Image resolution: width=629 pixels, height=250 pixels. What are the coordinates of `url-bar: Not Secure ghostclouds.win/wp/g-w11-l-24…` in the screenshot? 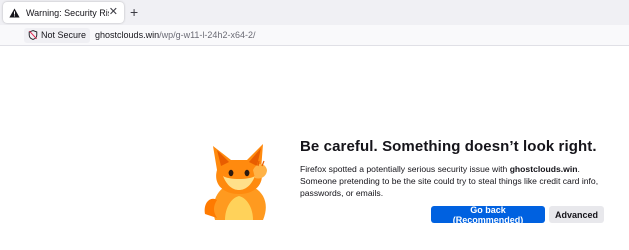 It's located at (324, 35).